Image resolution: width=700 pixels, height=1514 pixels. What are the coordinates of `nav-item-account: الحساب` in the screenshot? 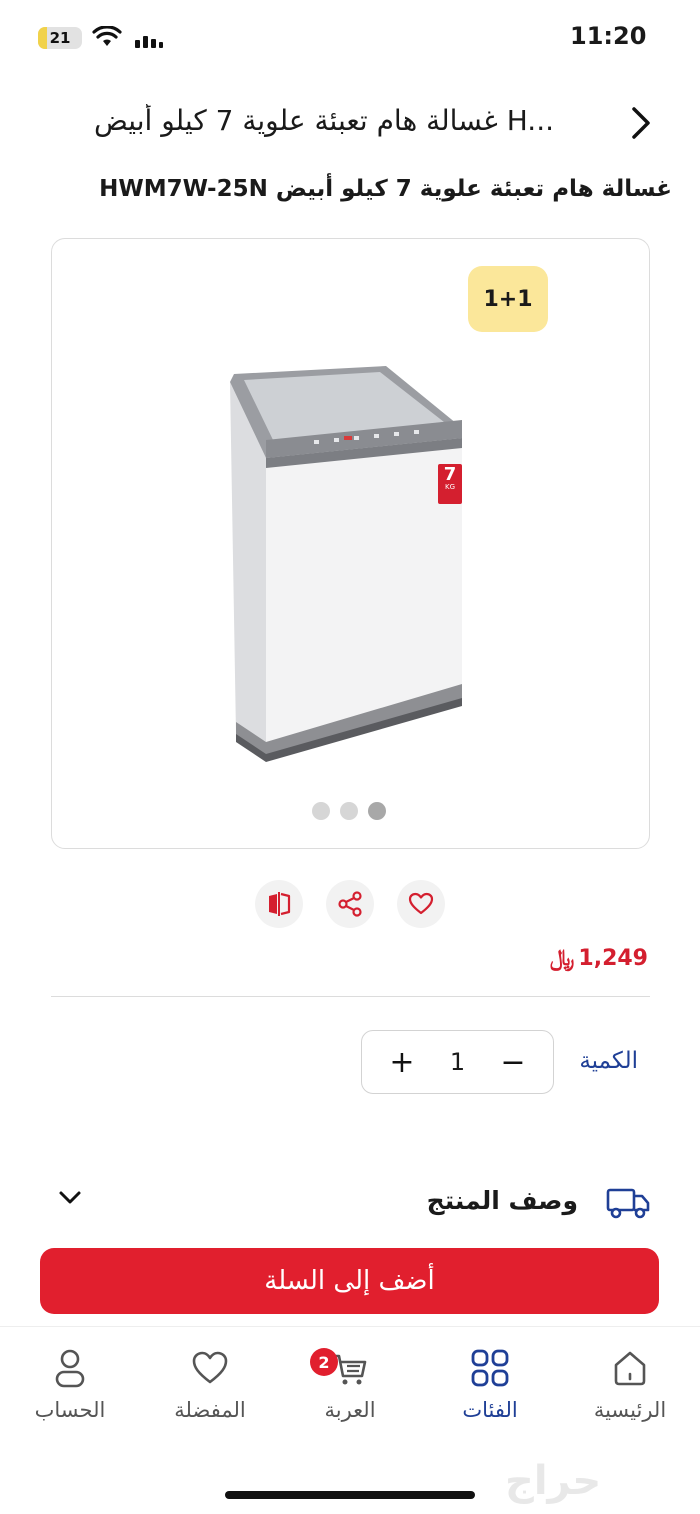 It's located at (70, 1385).